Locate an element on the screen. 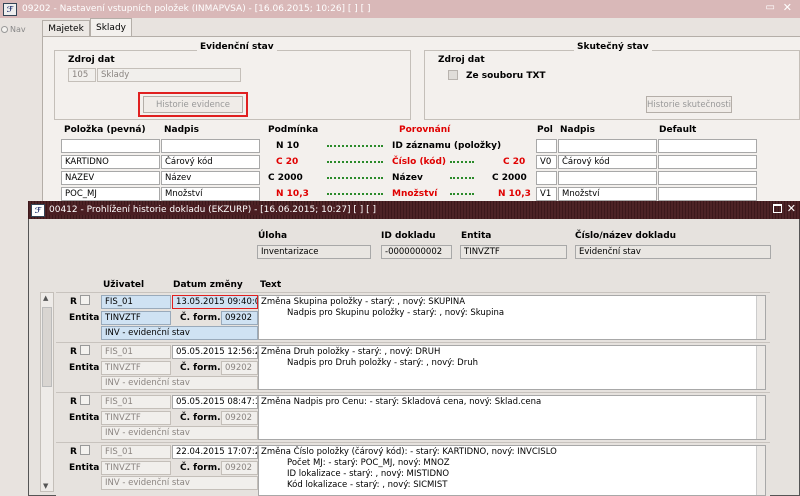 Image resolution: width=800 pixels, height=496 pixels. grid-nadpis-field: Čárový kód is located at coordinates (210, 162).